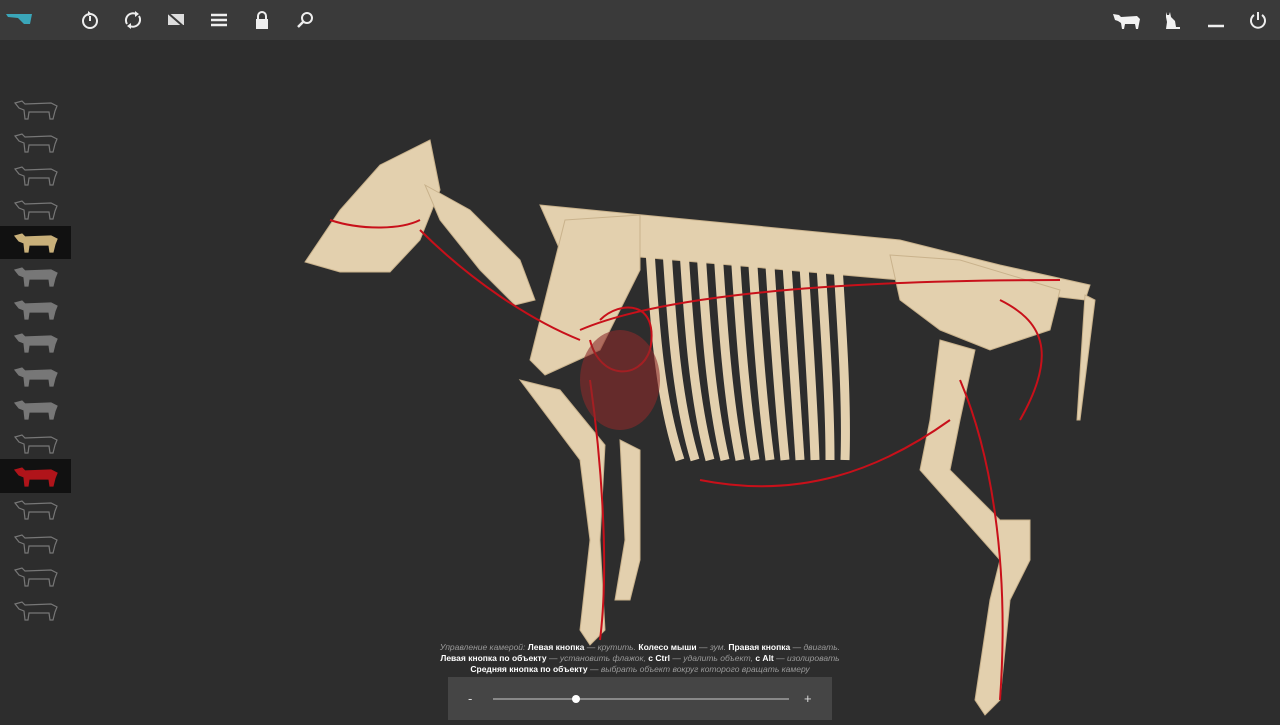 The image size is (1280, 725). What do you see at coordinates (640, 20) in the screenshot?
I see `top-toolbar` at bounding box center [640, 20].